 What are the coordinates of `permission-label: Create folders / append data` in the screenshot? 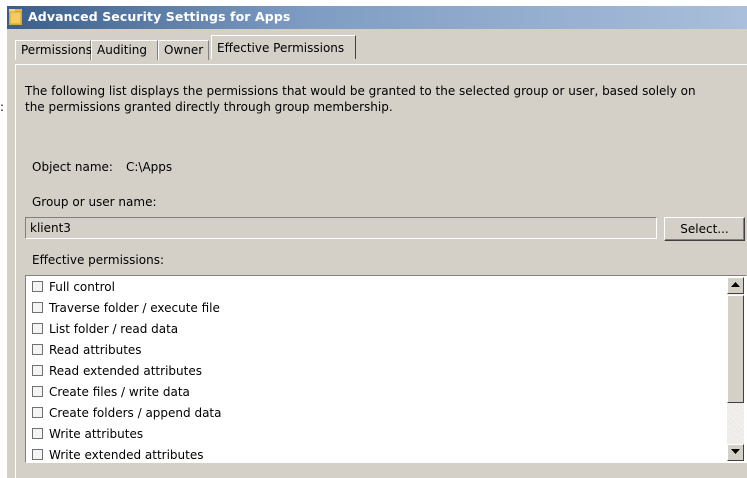 It's located at (135, 413).